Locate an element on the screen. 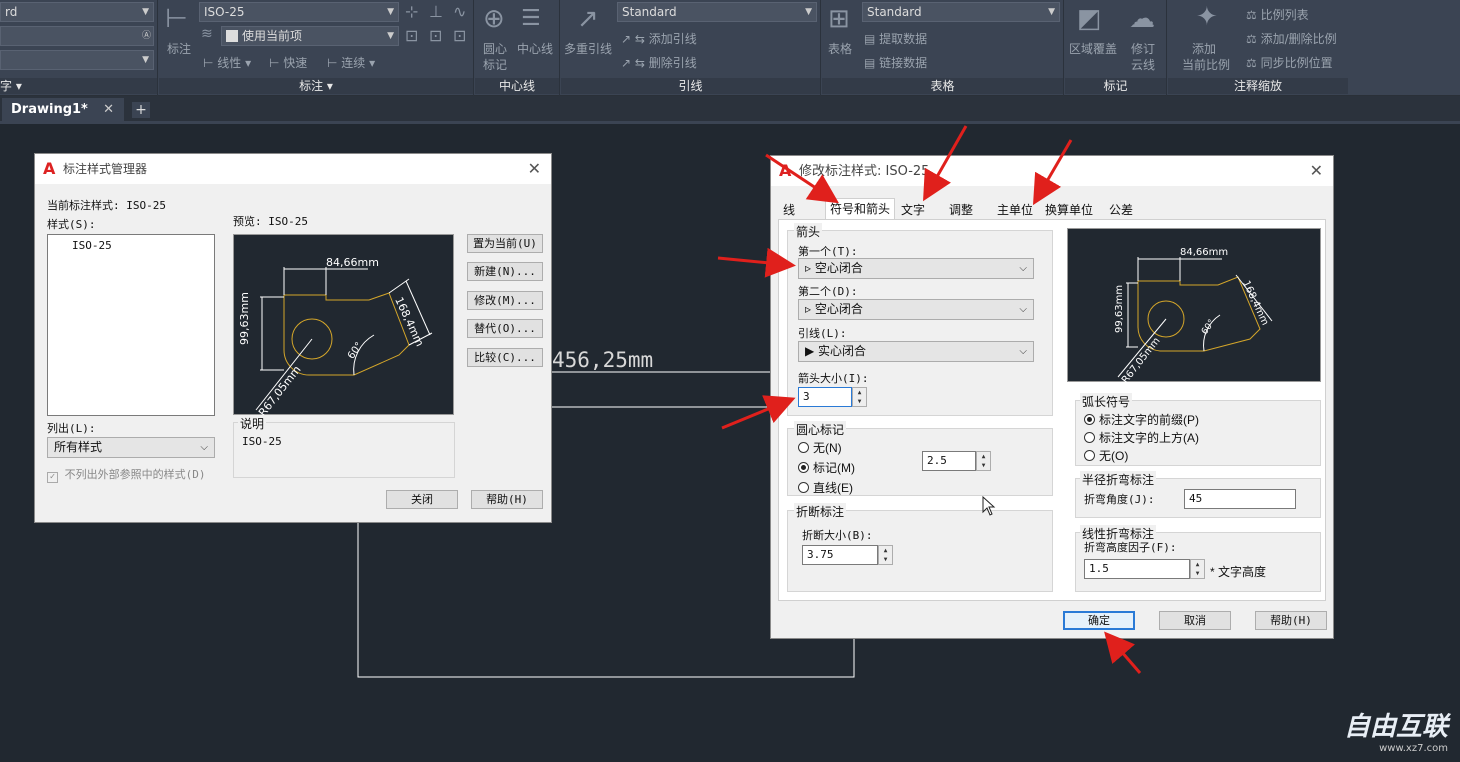 This screenshot has width=1460, height=762. watermark-url: www.xz7.com is located at coordinates (1413, 748).